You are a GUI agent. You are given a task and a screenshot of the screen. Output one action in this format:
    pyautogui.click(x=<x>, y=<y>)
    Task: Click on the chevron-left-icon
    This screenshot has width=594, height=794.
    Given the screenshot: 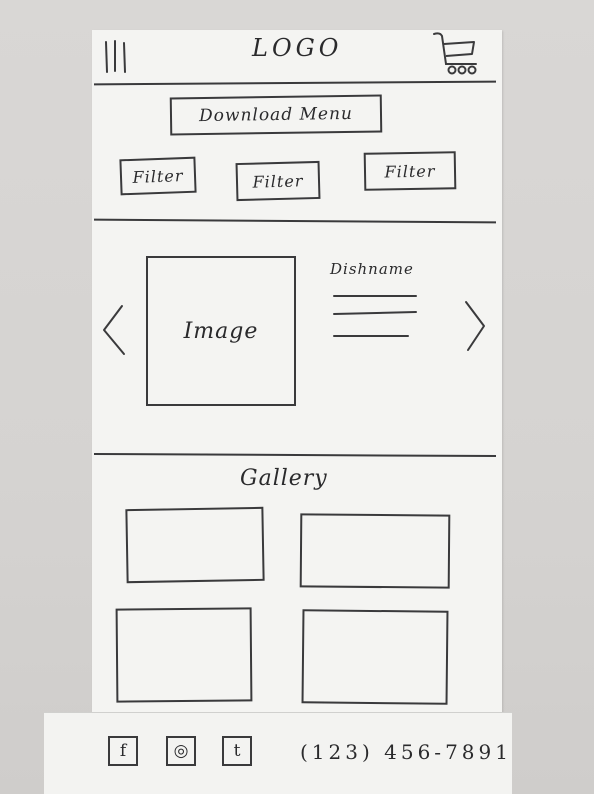 What is the action you would take?
    pyautogui.click(x=114, y=330)
    